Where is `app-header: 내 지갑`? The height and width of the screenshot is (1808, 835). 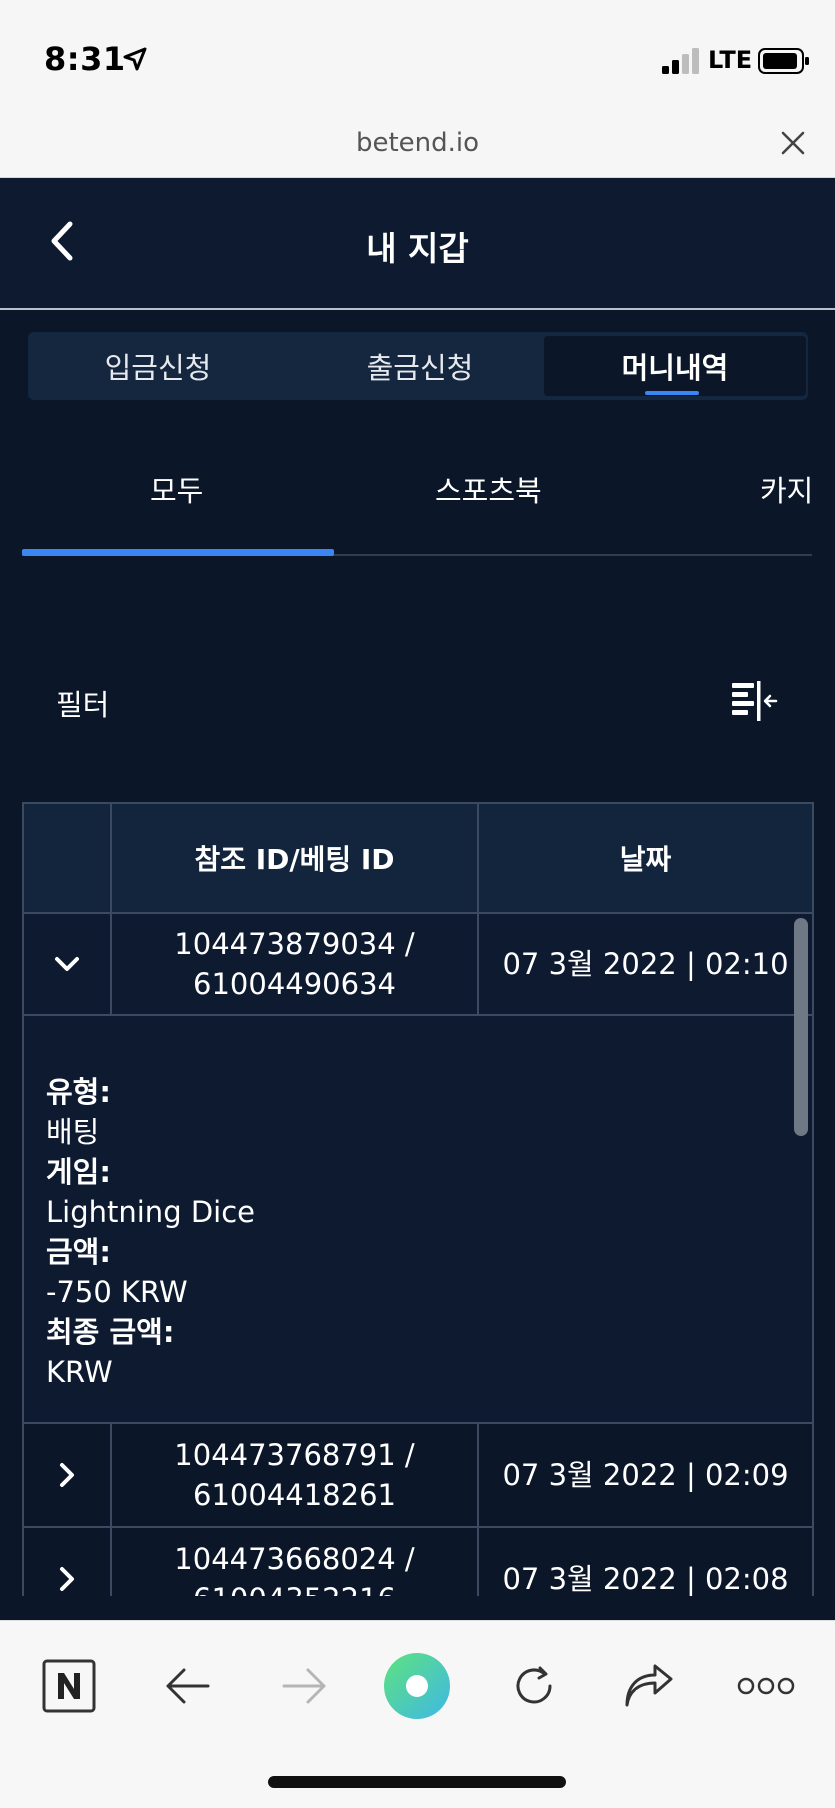 app-header: 내 지갑 is located at coordinates (417, 244).